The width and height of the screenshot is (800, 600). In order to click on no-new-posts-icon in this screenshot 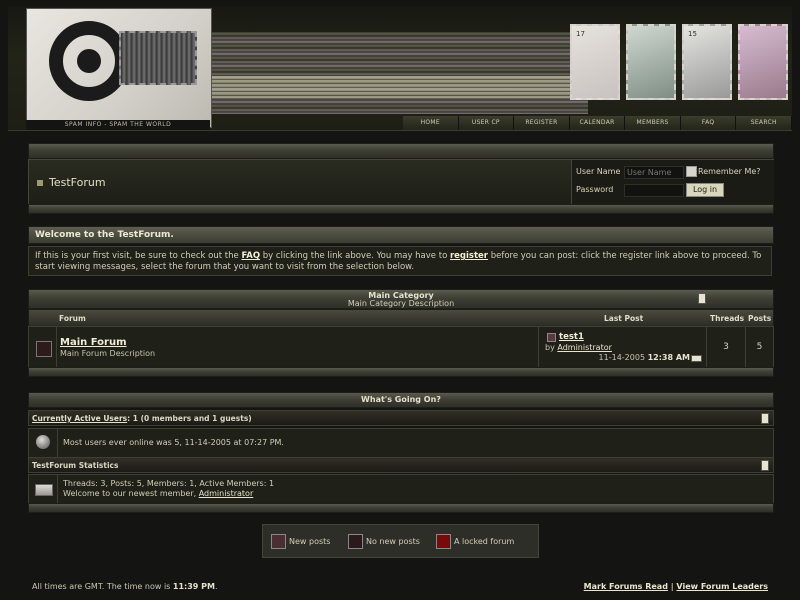, I will do `click(355, 541)`.